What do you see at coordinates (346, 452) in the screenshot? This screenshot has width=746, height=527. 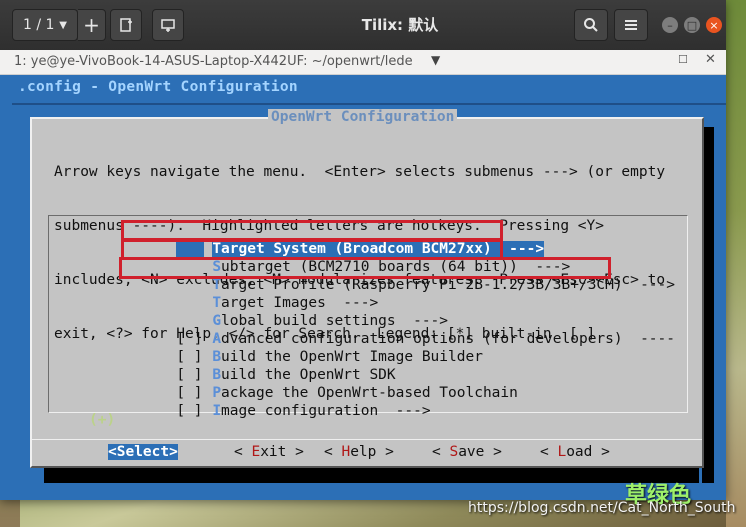 I see `hotkey: H` at bounding box center [346, 452].